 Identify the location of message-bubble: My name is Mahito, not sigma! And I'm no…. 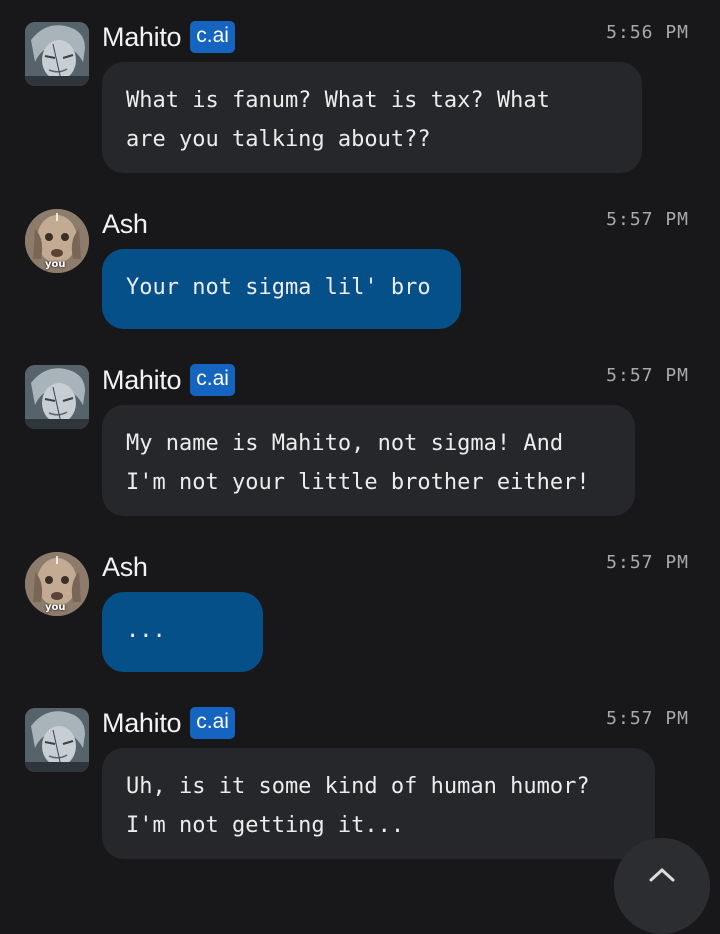
(368, 460).